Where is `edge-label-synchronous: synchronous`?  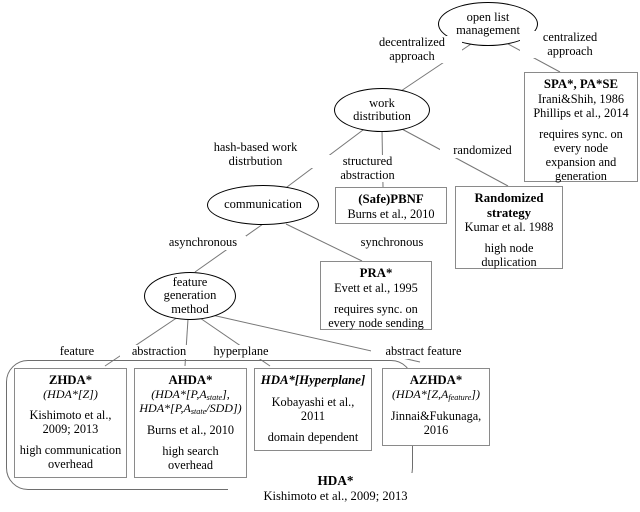
edge-label-synchronous: synchronous is located at coordinates (392, 242).